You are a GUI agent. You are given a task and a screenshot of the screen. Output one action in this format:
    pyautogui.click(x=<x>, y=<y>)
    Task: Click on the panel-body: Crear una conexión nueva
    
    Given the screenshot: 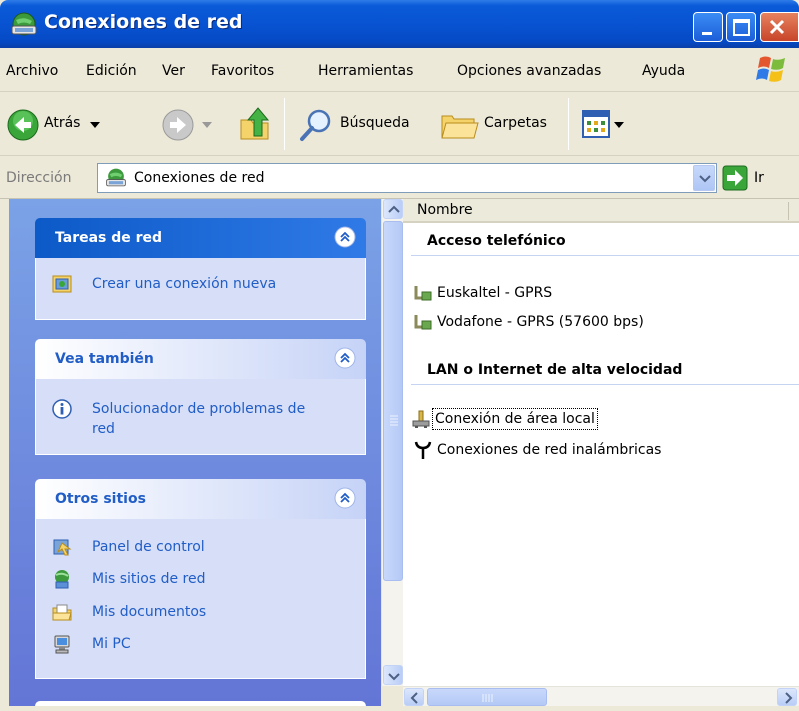 What is the action you would take?
    pyautogui.click(x=200, y=289)
    